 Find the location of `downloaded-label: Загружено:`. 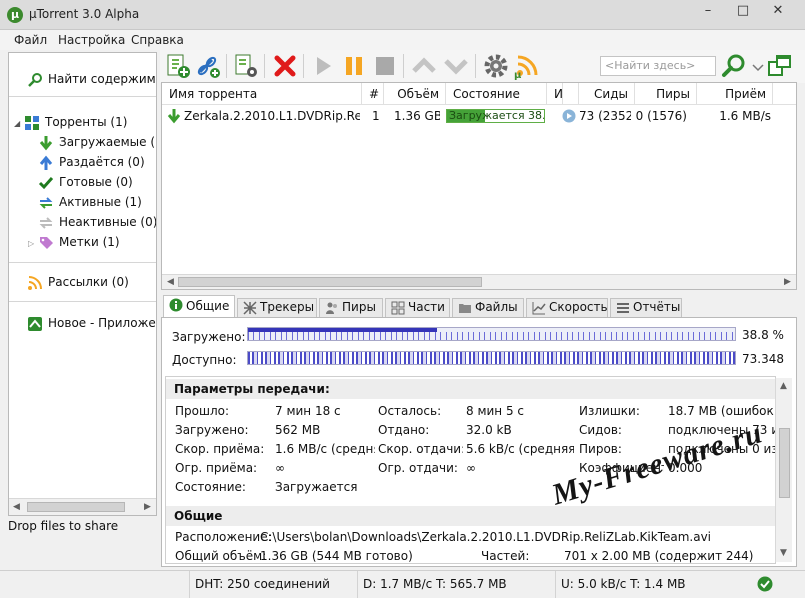

downloaded-label: Загружено: is located at coordinates (209, 337).